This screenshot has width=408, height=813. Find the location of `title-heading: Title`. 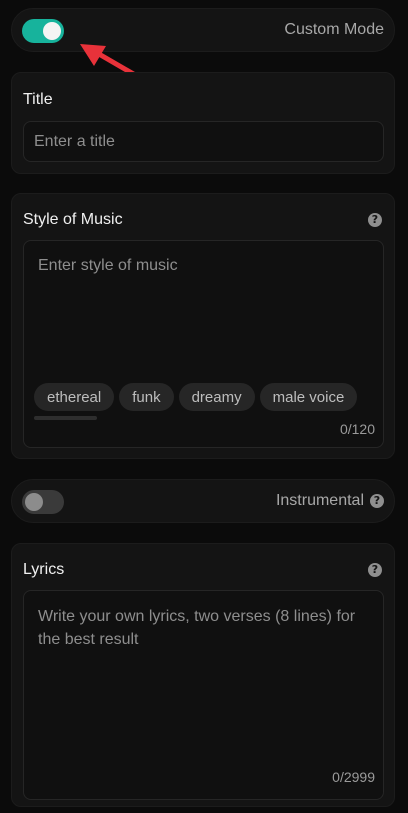

title-heading: Title is located at coordinates (38, 99).